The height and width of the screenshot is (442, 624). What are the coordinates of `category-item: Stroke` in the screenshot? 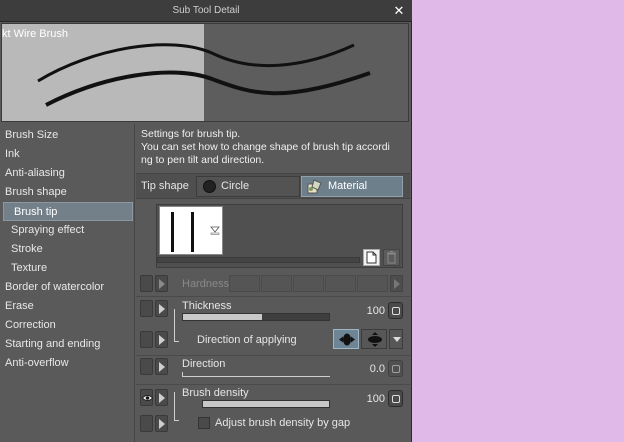 It's located at (68, 249).